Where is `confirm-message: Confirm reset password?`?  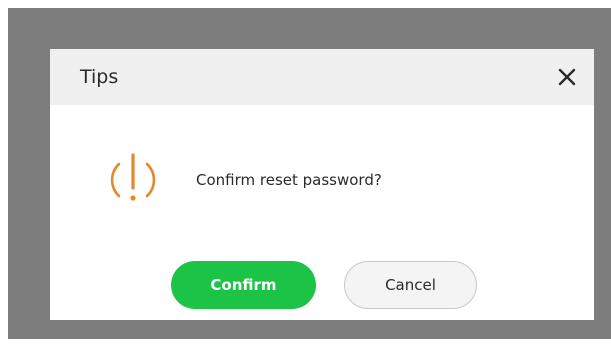 confirm-message: Confirm reset password? is located at coordinates (289, 180).